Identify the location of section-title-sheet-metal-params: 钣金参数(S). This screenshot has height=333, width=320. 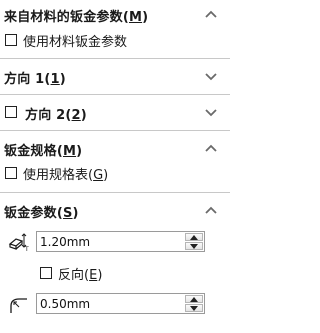
(41, 213).